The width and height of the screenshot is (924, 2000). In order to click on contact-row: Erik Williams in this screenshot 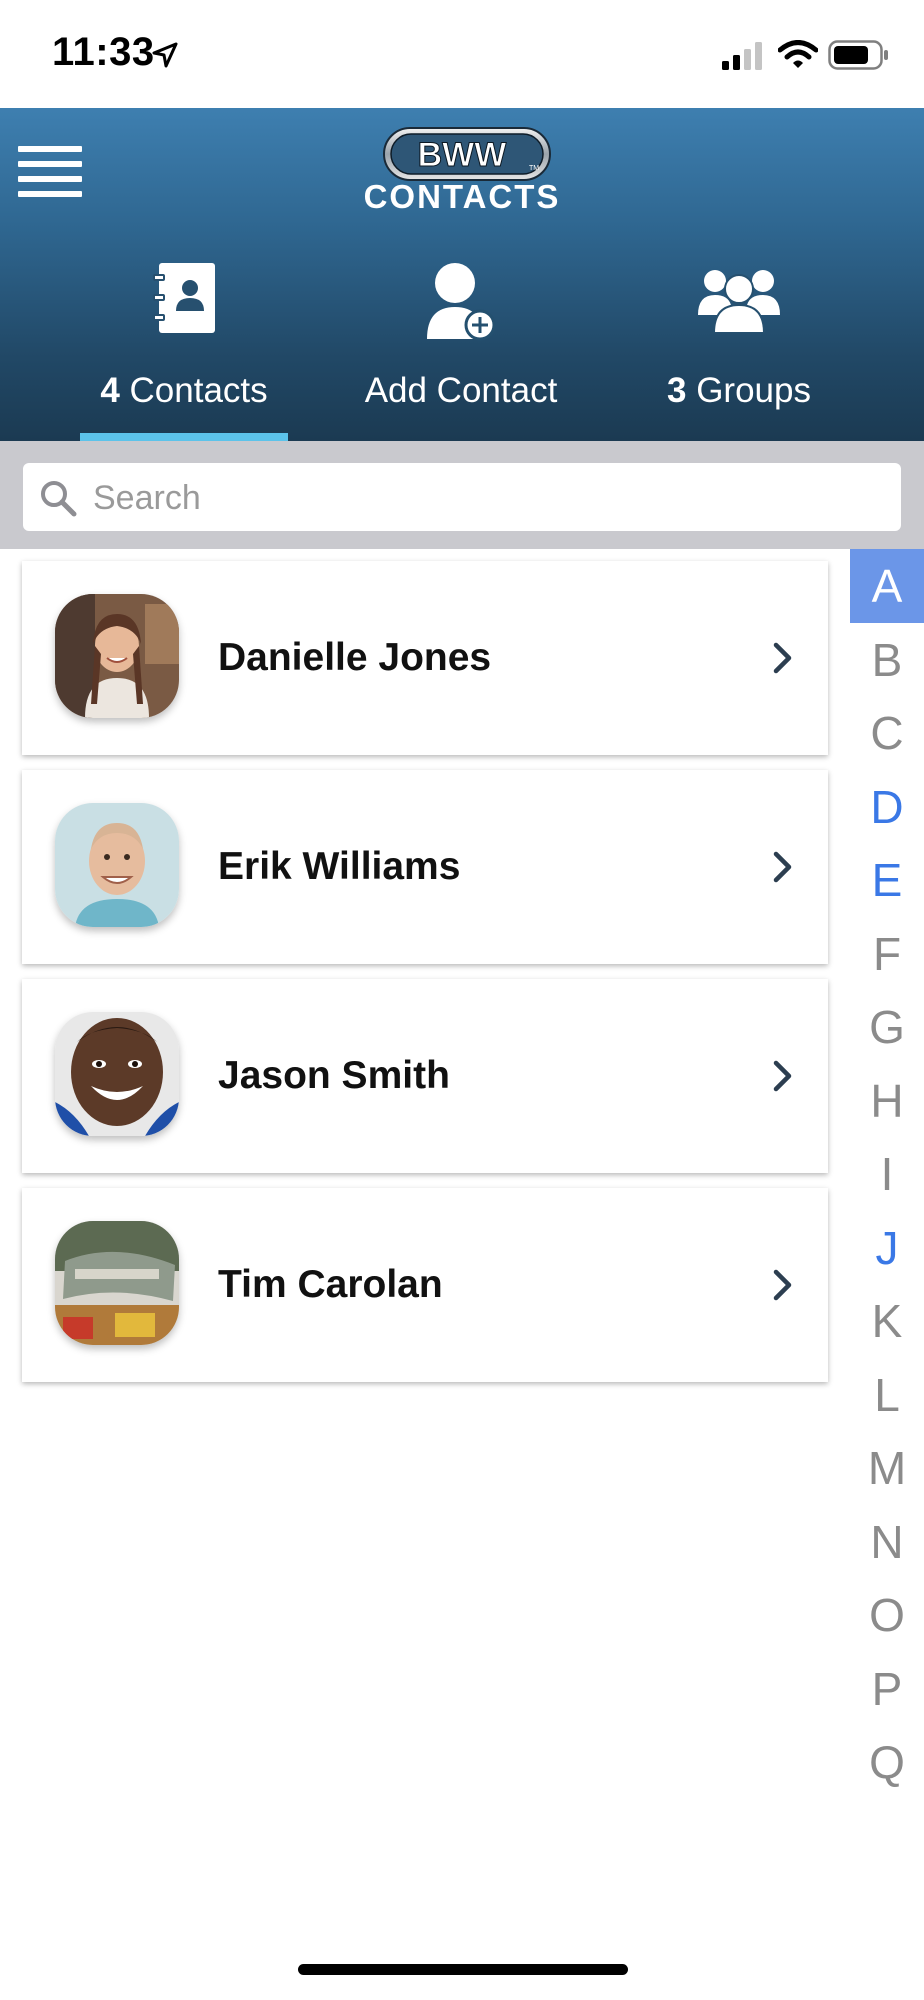, I will do `click(425, 867)`.